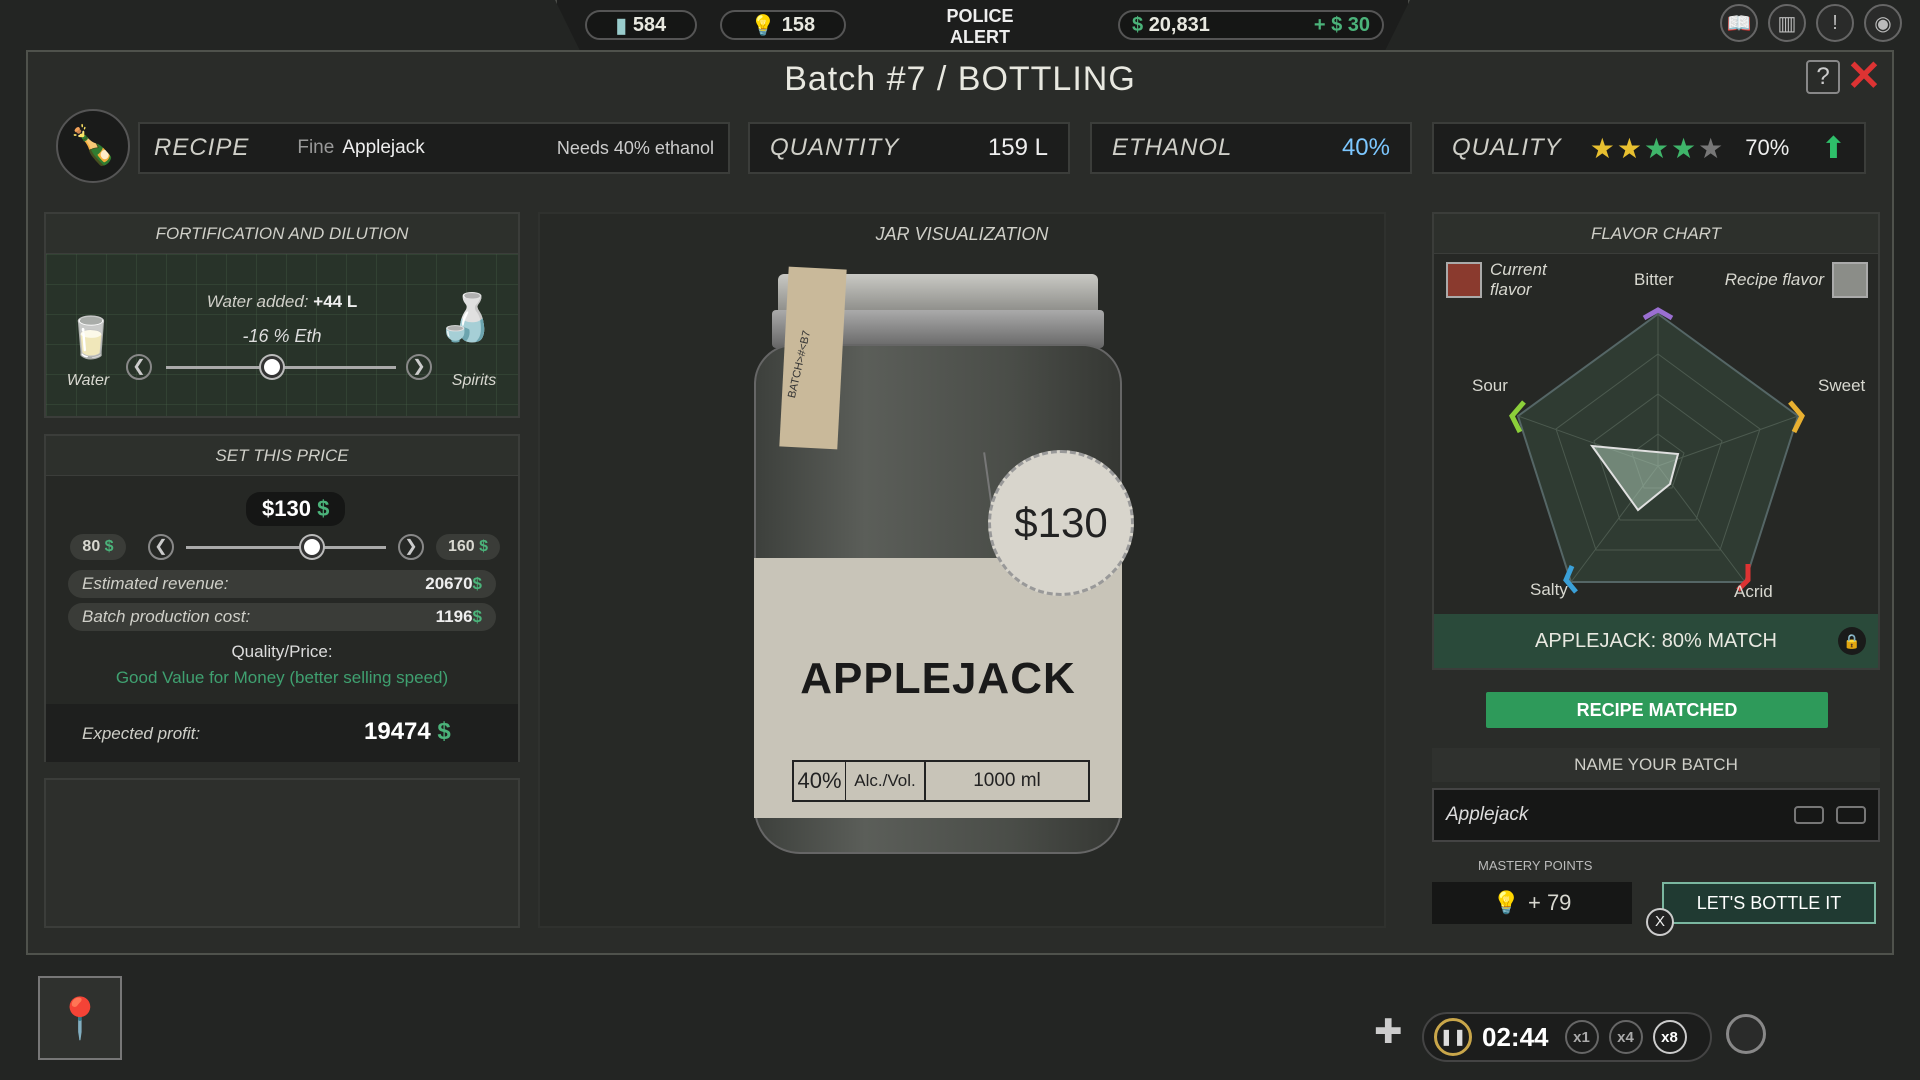  Describe the element at coordinates (835, 147) in the screenshot. I see `quantity-label: QUANTITY` at that location.